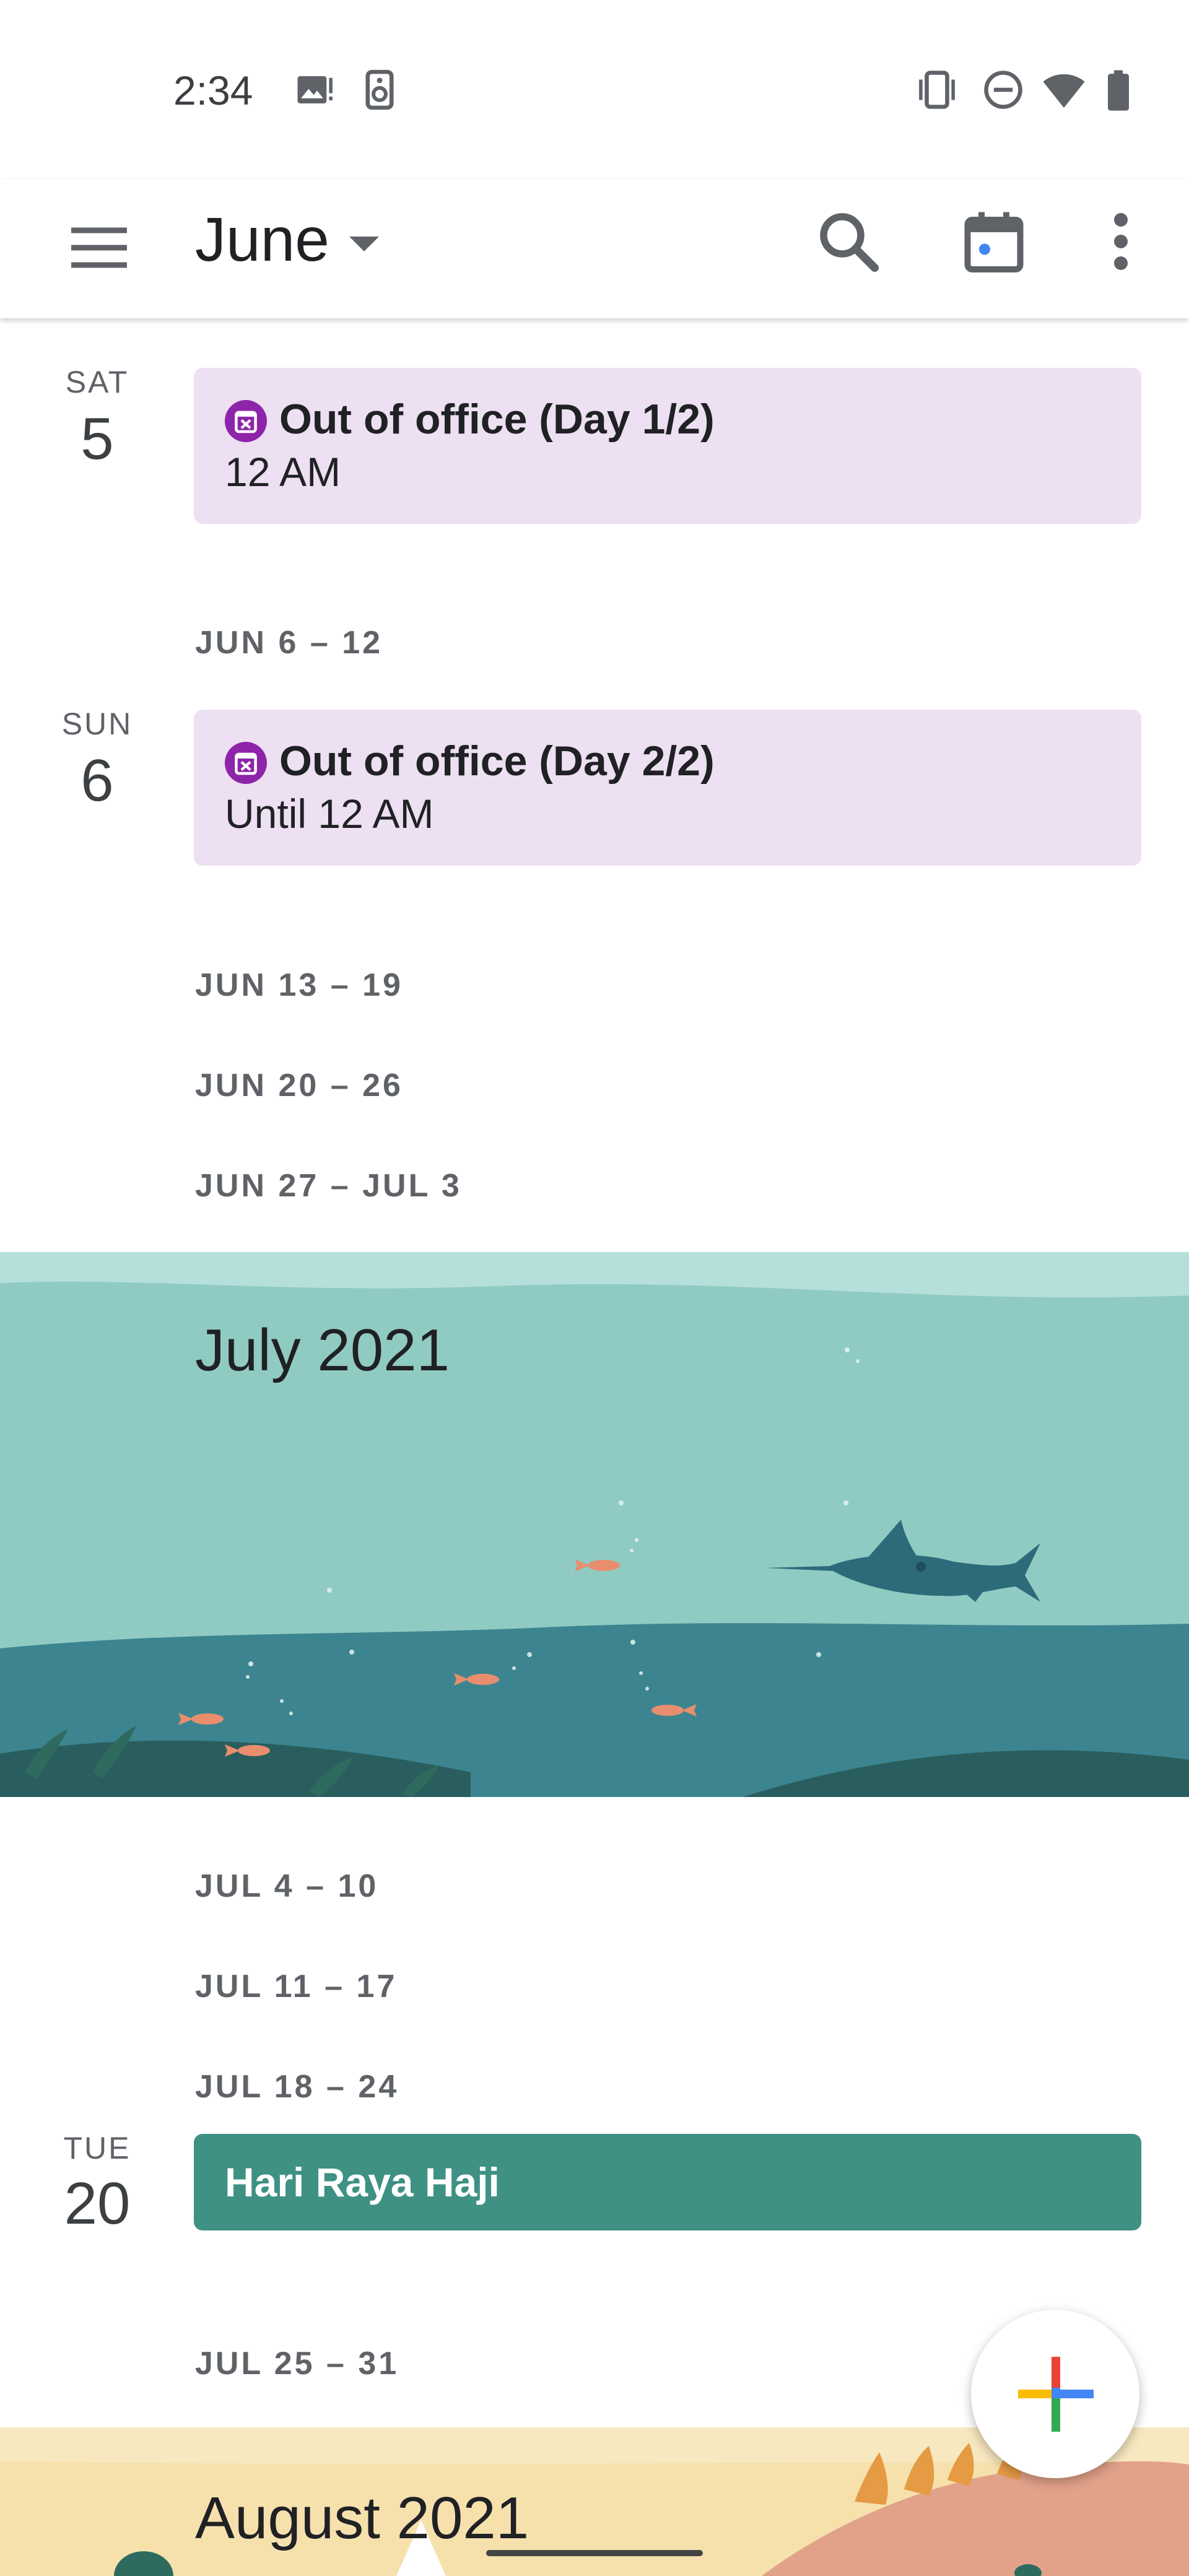 The image size is (1189, 2576). What do you see at coordinates (362, 2518) in the screenshot?
I see `month-banner-title: August 2021` at bounding box center [362, 2518].